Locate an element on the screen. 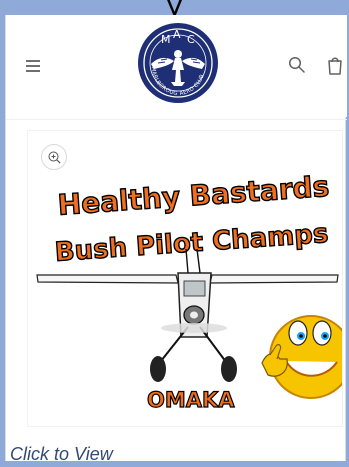  click-to-view-link: Click to View is located at coordinates (61, 454).